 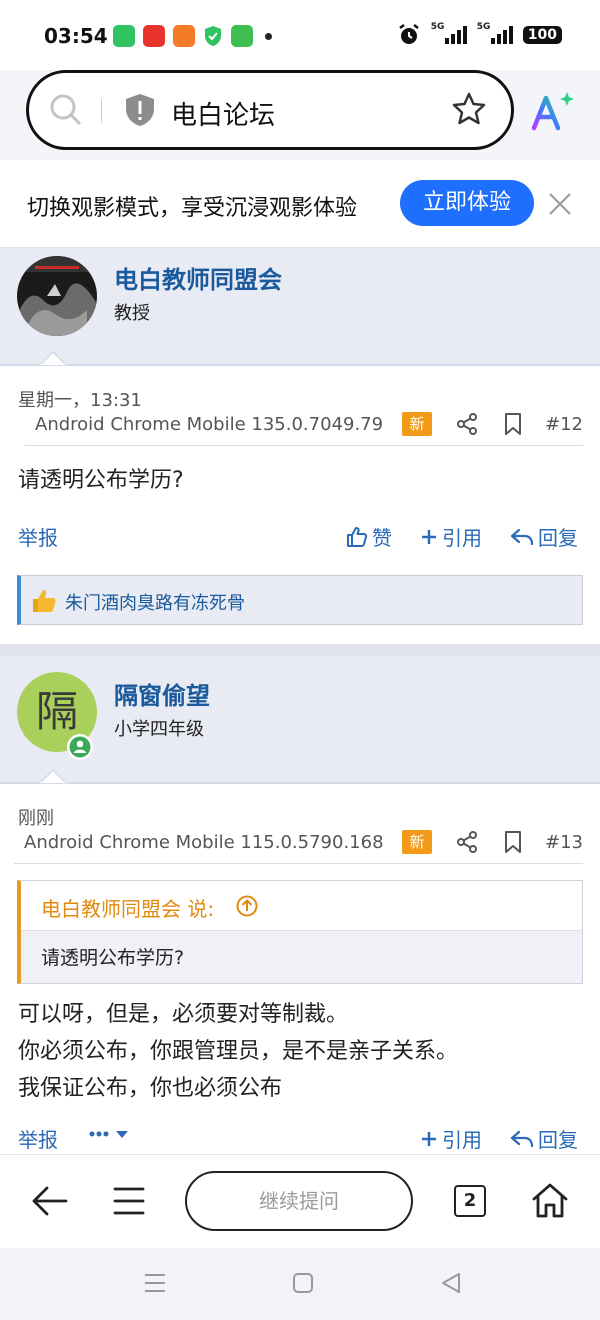 I want to click on thumbs-up-emoji-icon, so click(x=44, y=601).